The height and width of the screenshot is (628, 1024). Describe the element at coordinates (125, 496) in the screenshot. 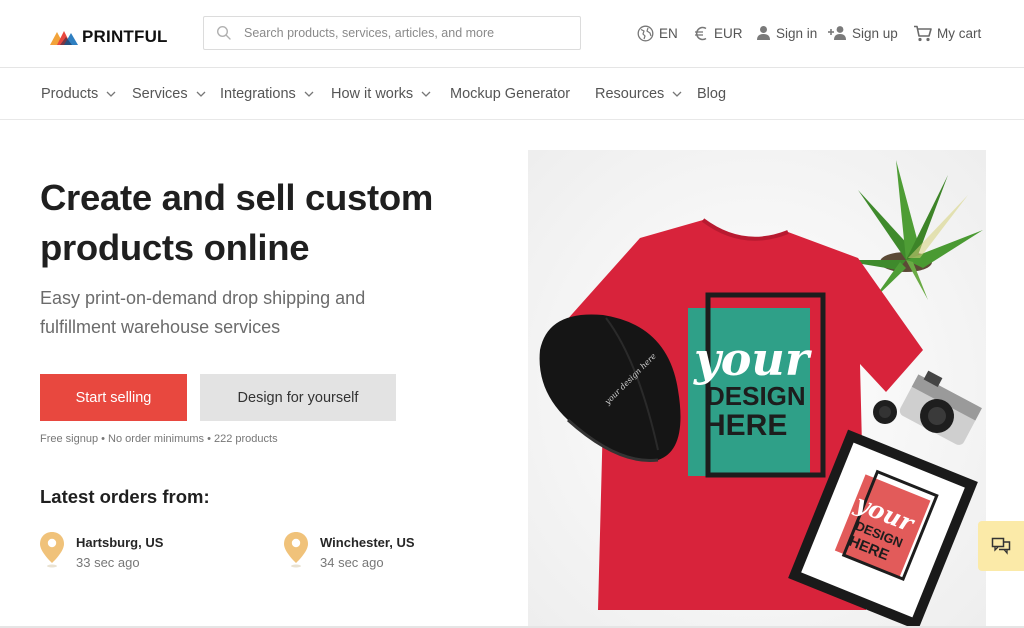

I see `latest-orders-title: Latest orders from:` at that location.